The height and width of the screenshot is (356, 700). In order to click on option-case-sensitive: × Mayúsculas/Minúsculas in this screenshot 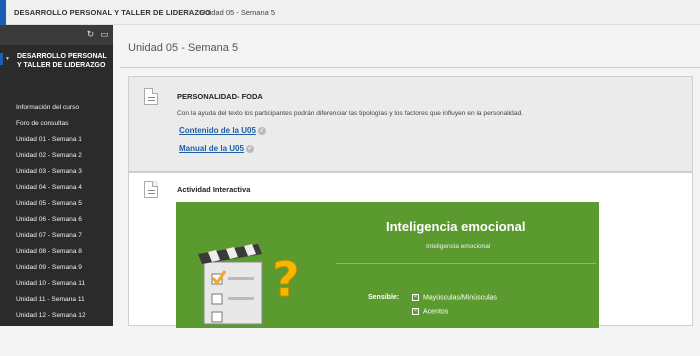, I will do `click(454, 297)`.